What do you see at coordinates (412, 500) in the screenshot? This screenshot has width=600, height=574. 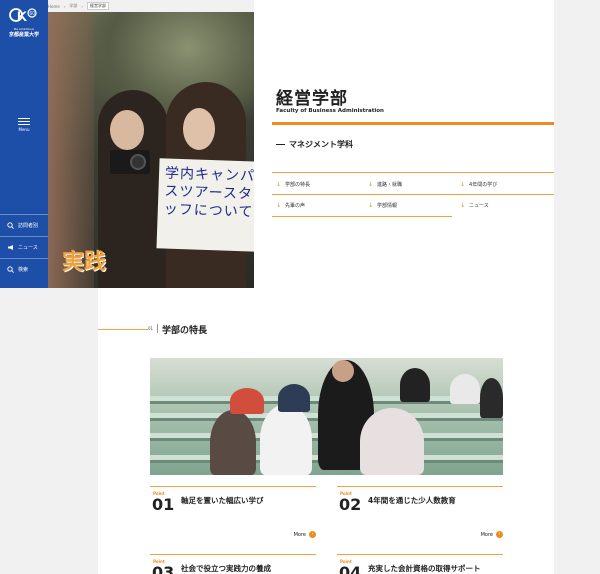 I see `point-text: 4年間を通じた少人数教育` at bounding box center [412, 500].